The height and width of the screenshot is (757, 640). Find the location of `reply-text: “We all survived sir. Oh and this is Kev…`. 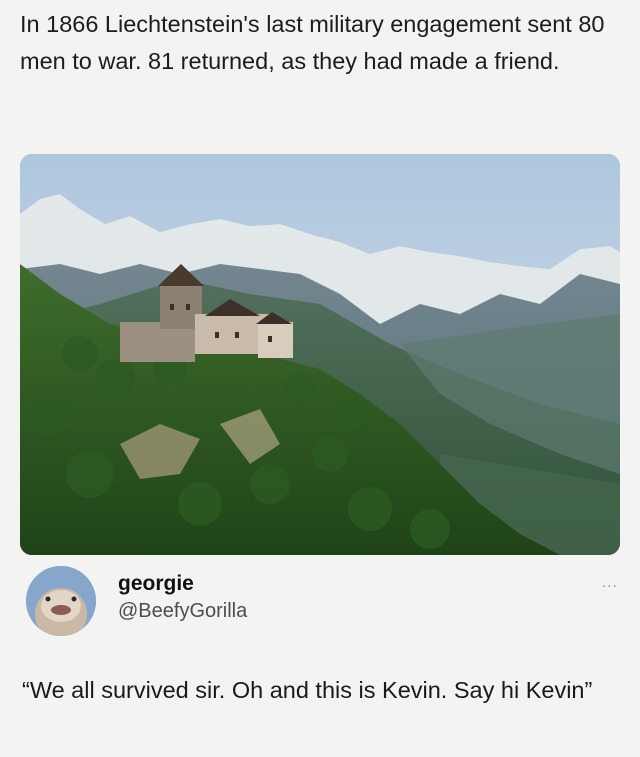

reply-text: “We all survived sir. Oh and this is Kev… is located at coordinates (307, 690).